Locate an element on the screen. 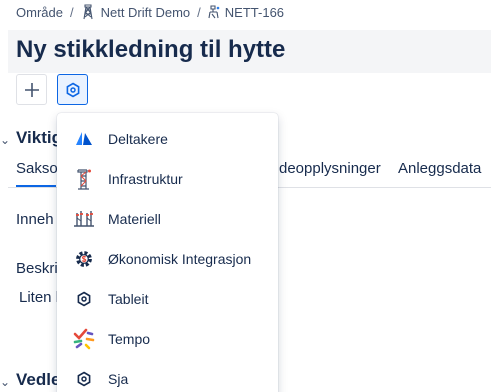  breadcrumb-item-omrade: Område is located at coordinates (39, 12).